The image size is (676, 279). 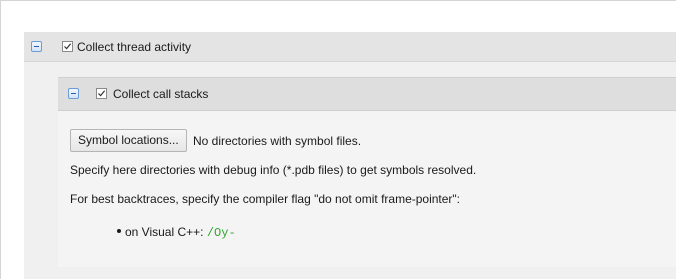 I want to click on collect-thread-activity-checkbox, so click(x=67, y=46).